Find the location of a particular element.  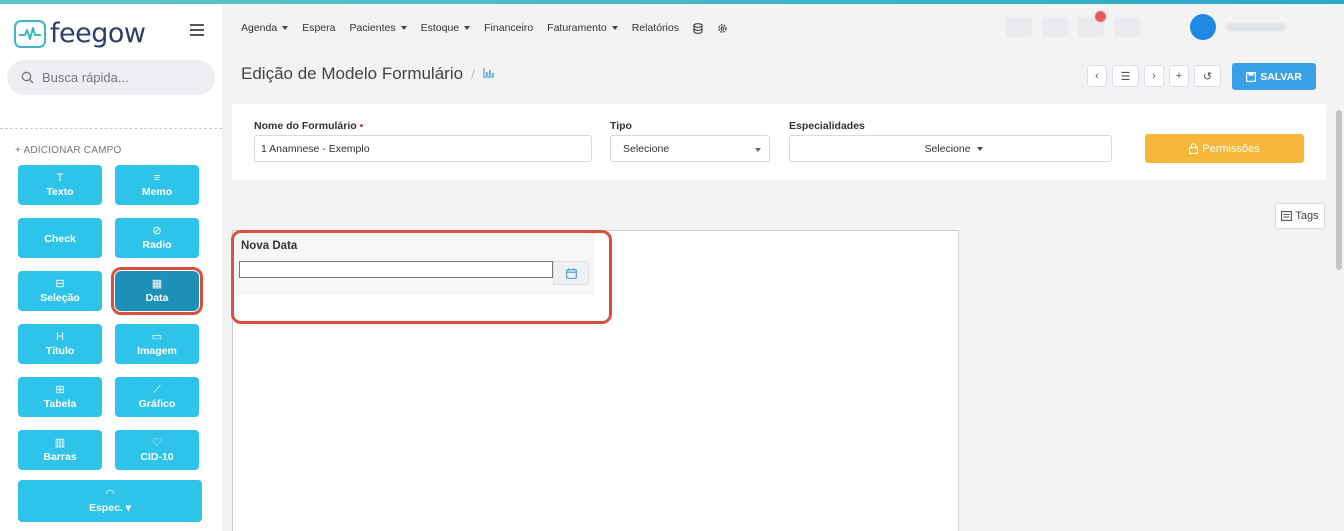

image-icon: ▭ is located at coordinates (157, 336).